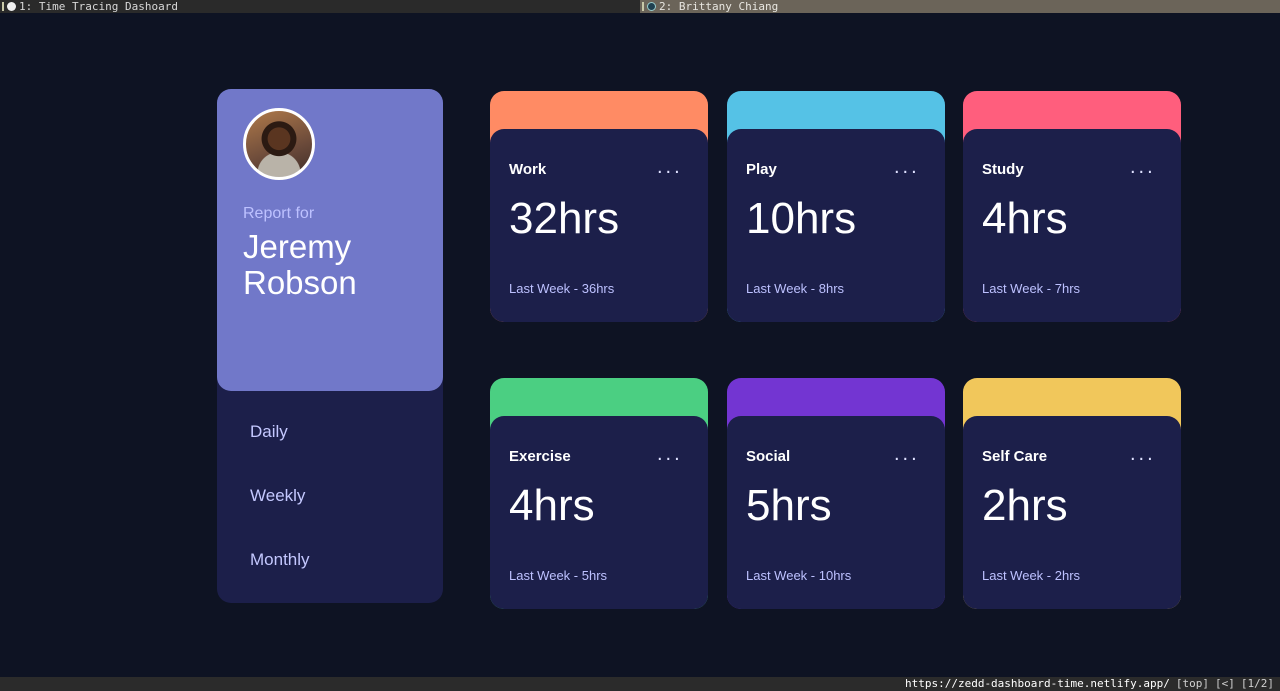 Image resolution: width=1280 pixels, height=691 pixels. Describe the element at coordinates (528, 169) in the screenshot. I see `card-title: Work` at that location.